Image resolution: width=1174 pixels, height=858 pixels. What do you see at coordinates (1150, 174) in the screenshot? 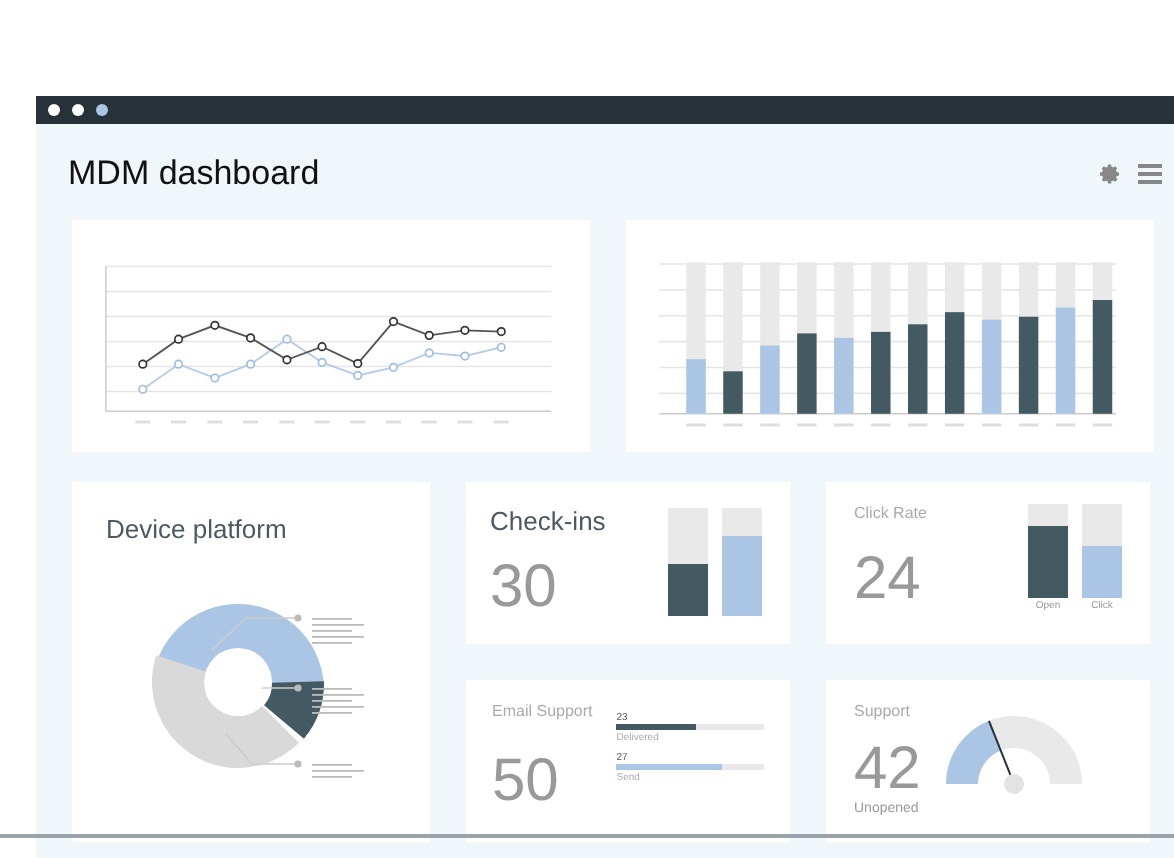
I see `menu-icon` at bounding box center [1150, 174].